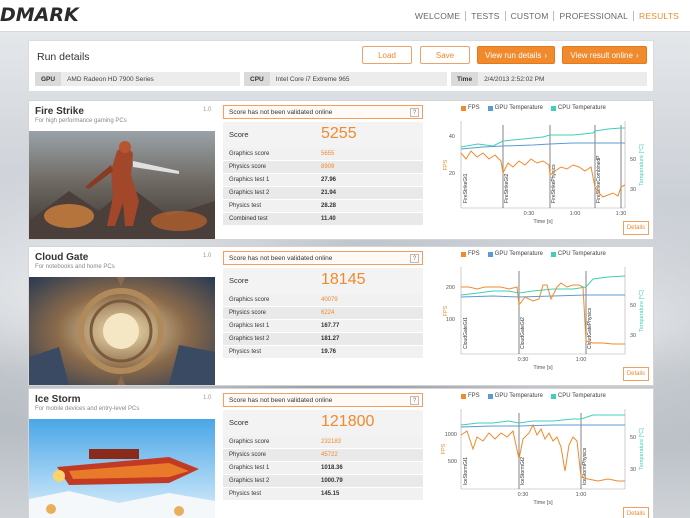  Describe the element at coordinates (248, 219) in the screenshot. I see `sub-score-key: Combined test` at that location.